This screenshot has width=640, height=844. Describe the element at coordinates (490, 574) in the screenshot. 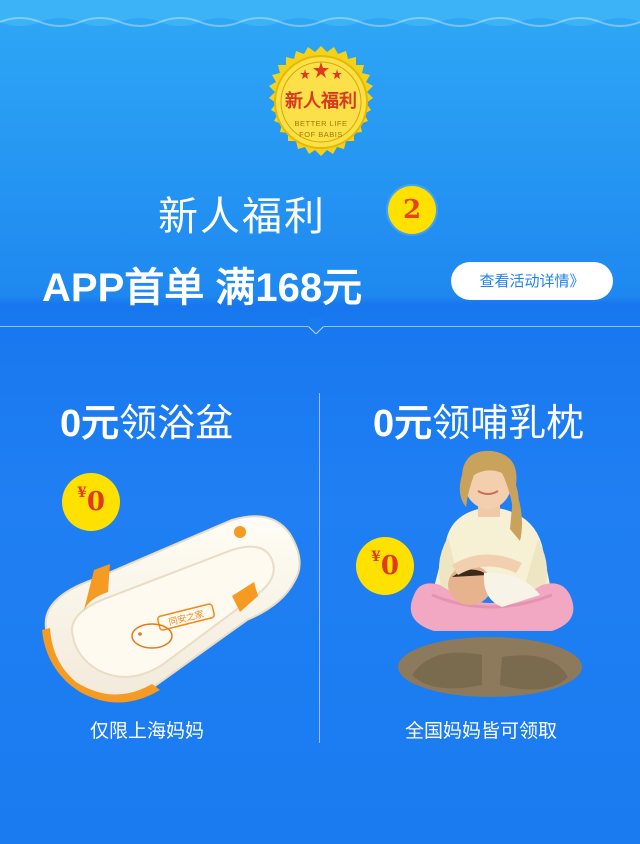

I see `nursing-pillow-image` at that location.